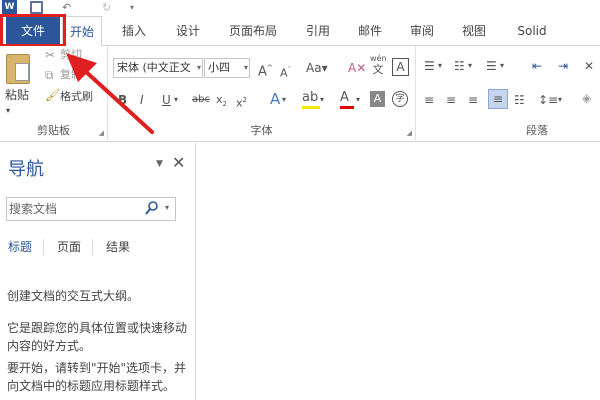 The width and height of the screenshot is (600, 400). What do you see at coordinates (586, 98) in the screenshot?
I see `shading-icon: ◈` at bounding box center [586, 98].